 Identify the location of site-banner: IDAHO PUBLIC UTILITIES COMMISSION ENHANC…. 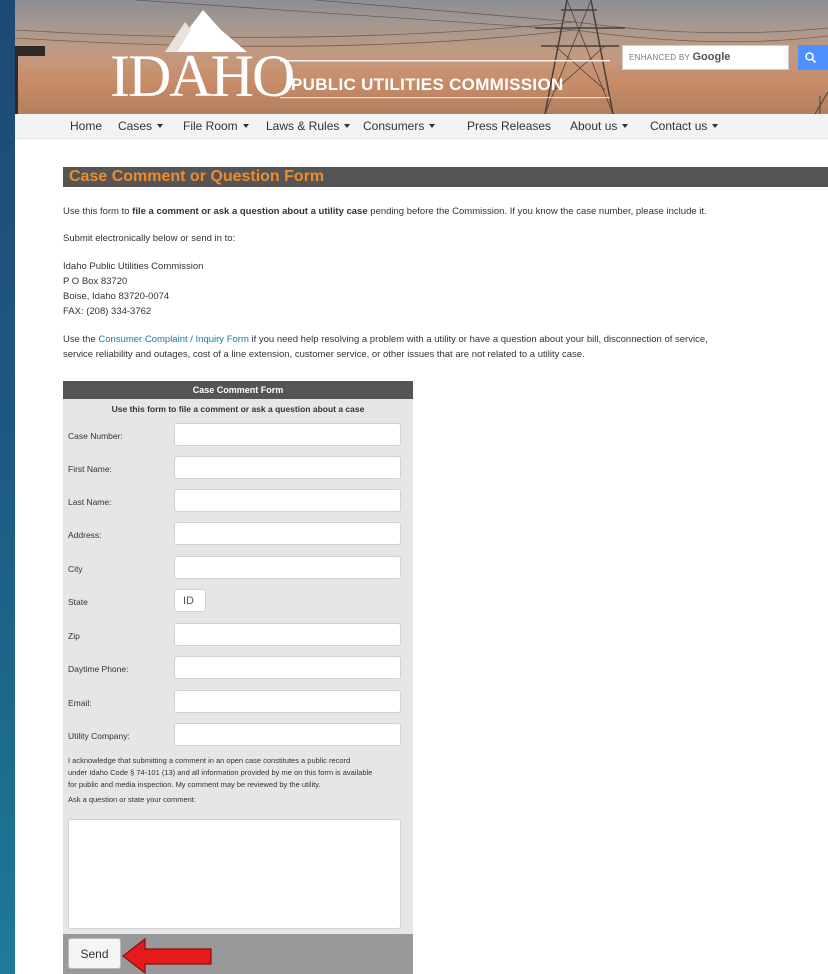
(421, 57).